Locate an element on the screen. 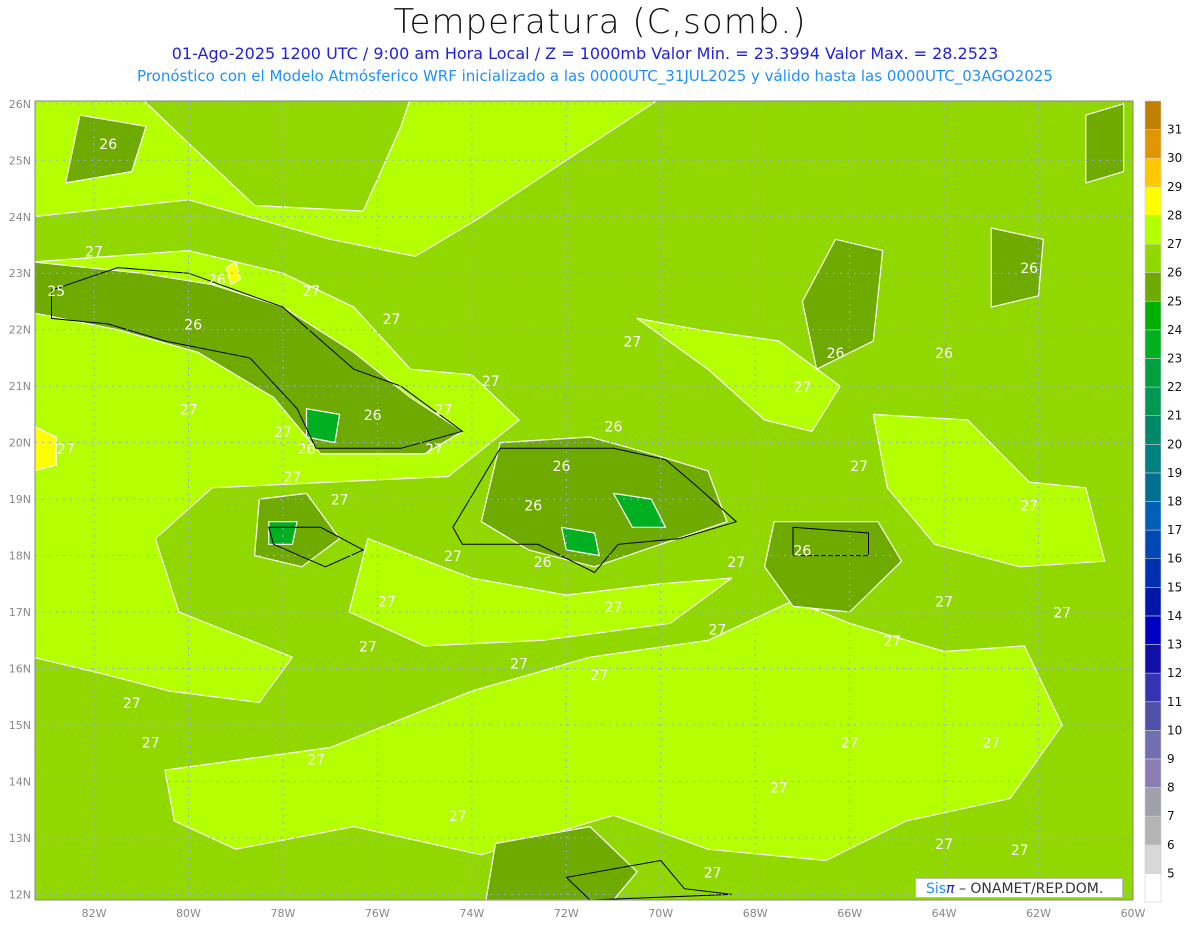  colorbar-label: 12 is located at coordinates (1174, 673).